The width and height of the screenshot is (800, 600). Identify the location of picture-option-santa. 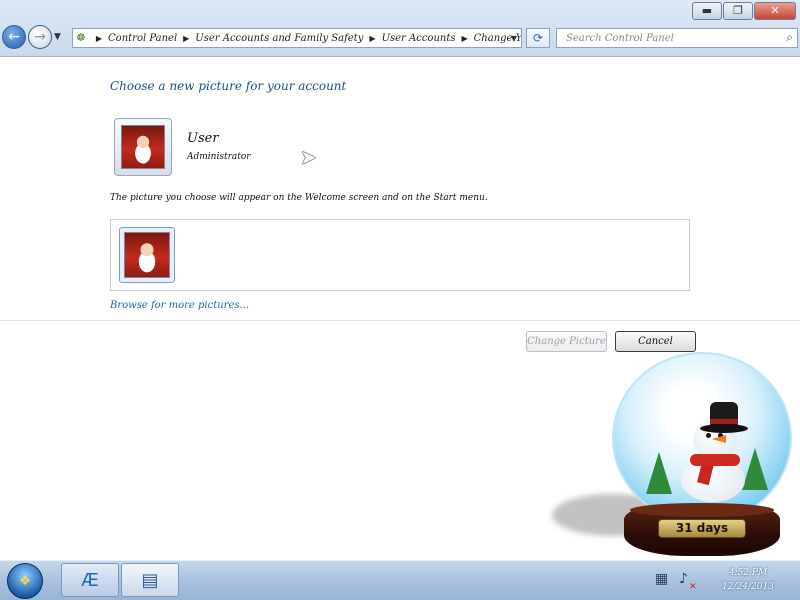
(147, 255).